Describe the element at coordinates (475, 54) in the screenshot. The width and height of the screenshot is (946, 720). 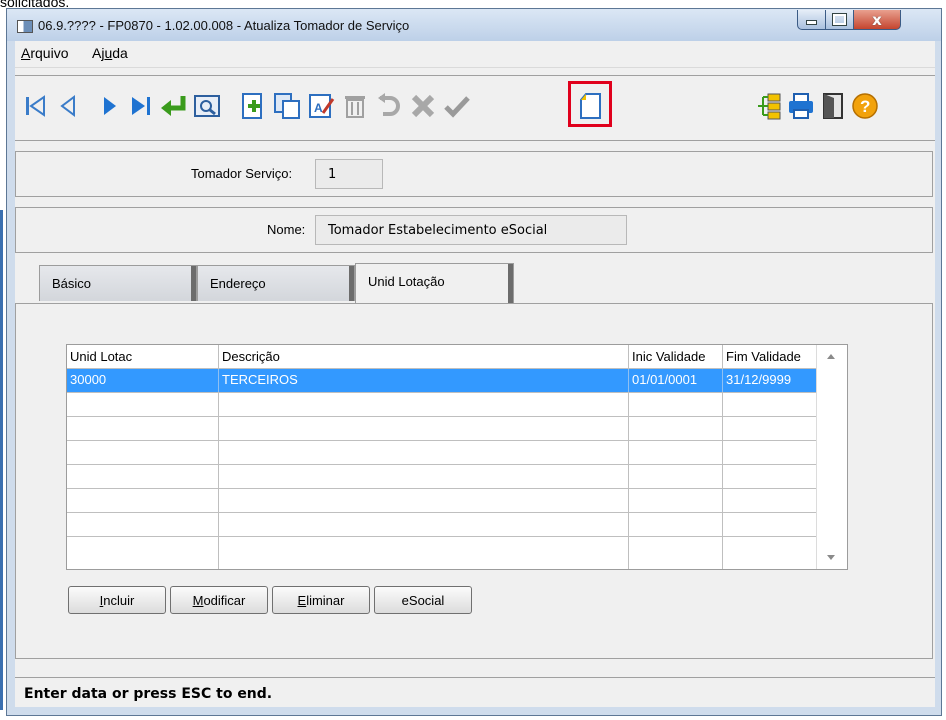
I see `menu-bar: Arquivo Ajuda` at that location.